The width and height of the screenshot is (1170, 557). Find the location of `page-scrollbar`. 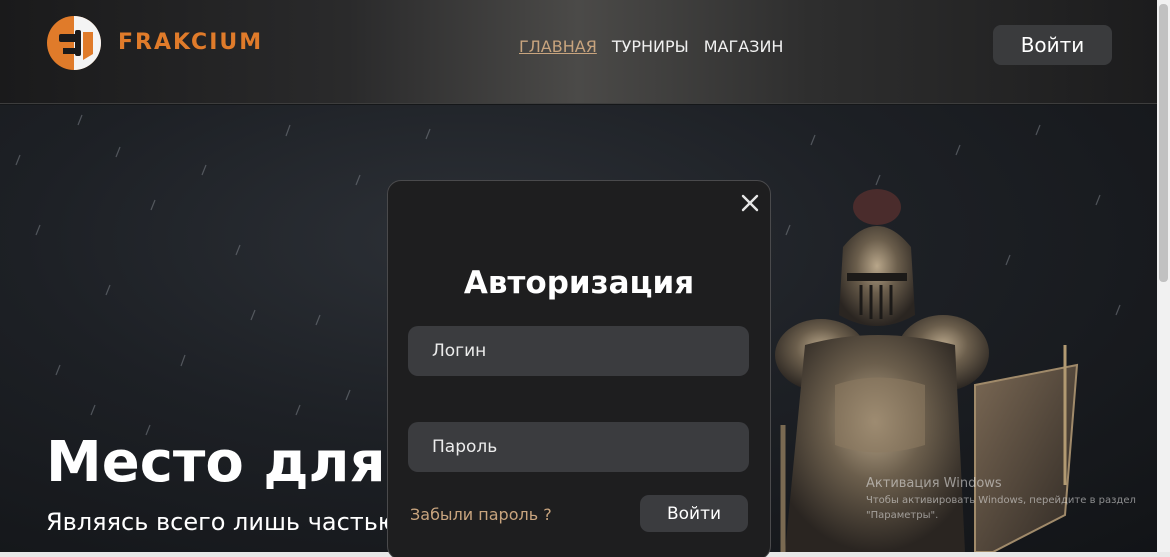

page-scrollbar is located at coordinates (1163, 276).